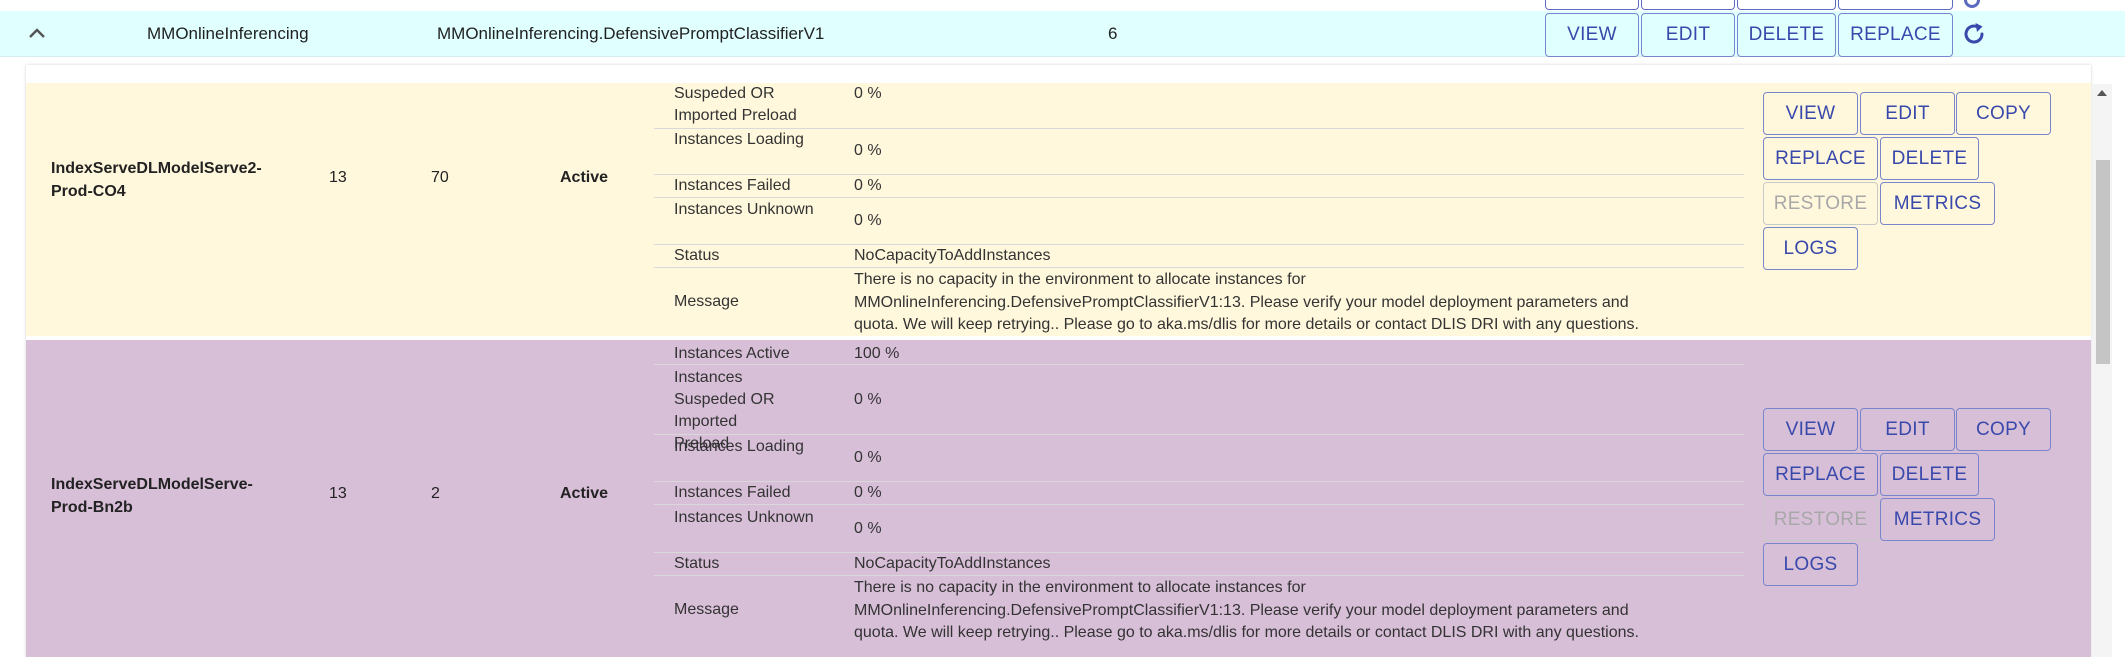 Image resolution: width=2125 pixels, height=657 pixels. Describe the element at coordinates (152, 496) in the screenshot. I see `deployment-name: IndexServeDLModelServe-Prod-Bn2b` at that location.